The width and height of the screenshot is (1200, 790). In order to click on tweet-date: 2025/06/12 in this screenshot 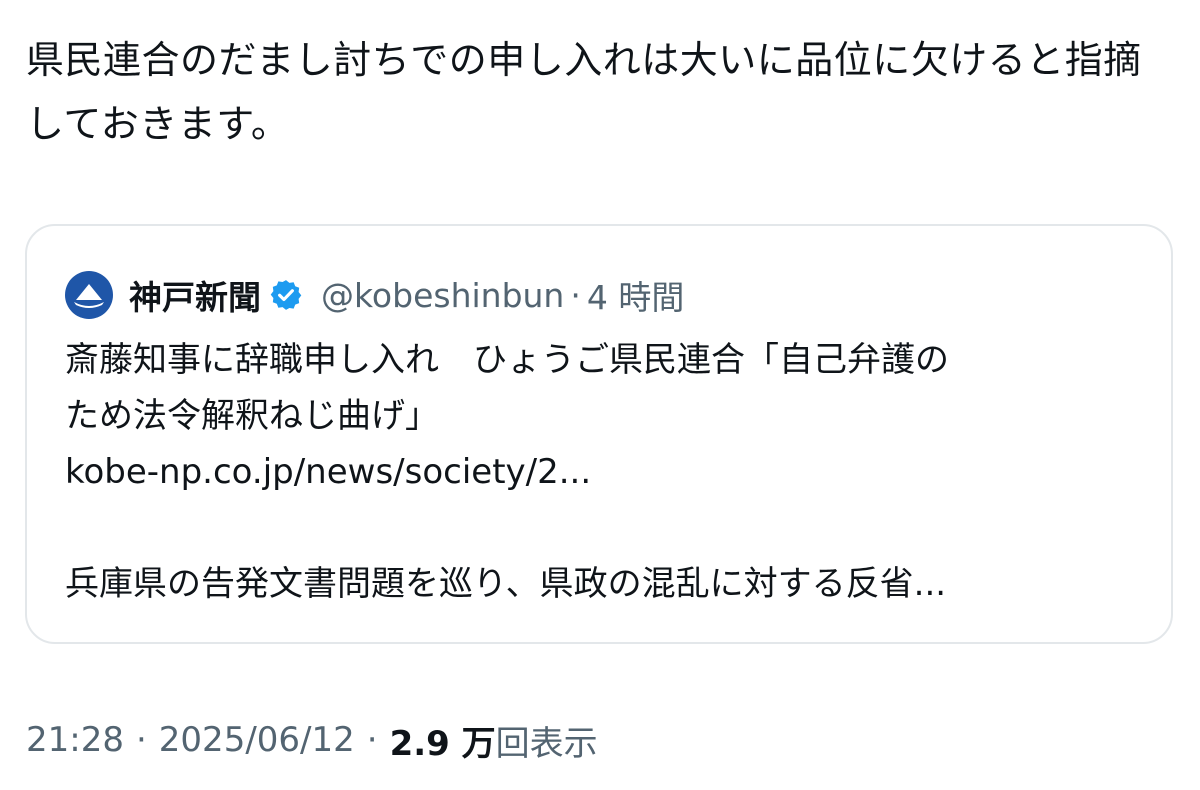, I will do `click(257, 740)`.